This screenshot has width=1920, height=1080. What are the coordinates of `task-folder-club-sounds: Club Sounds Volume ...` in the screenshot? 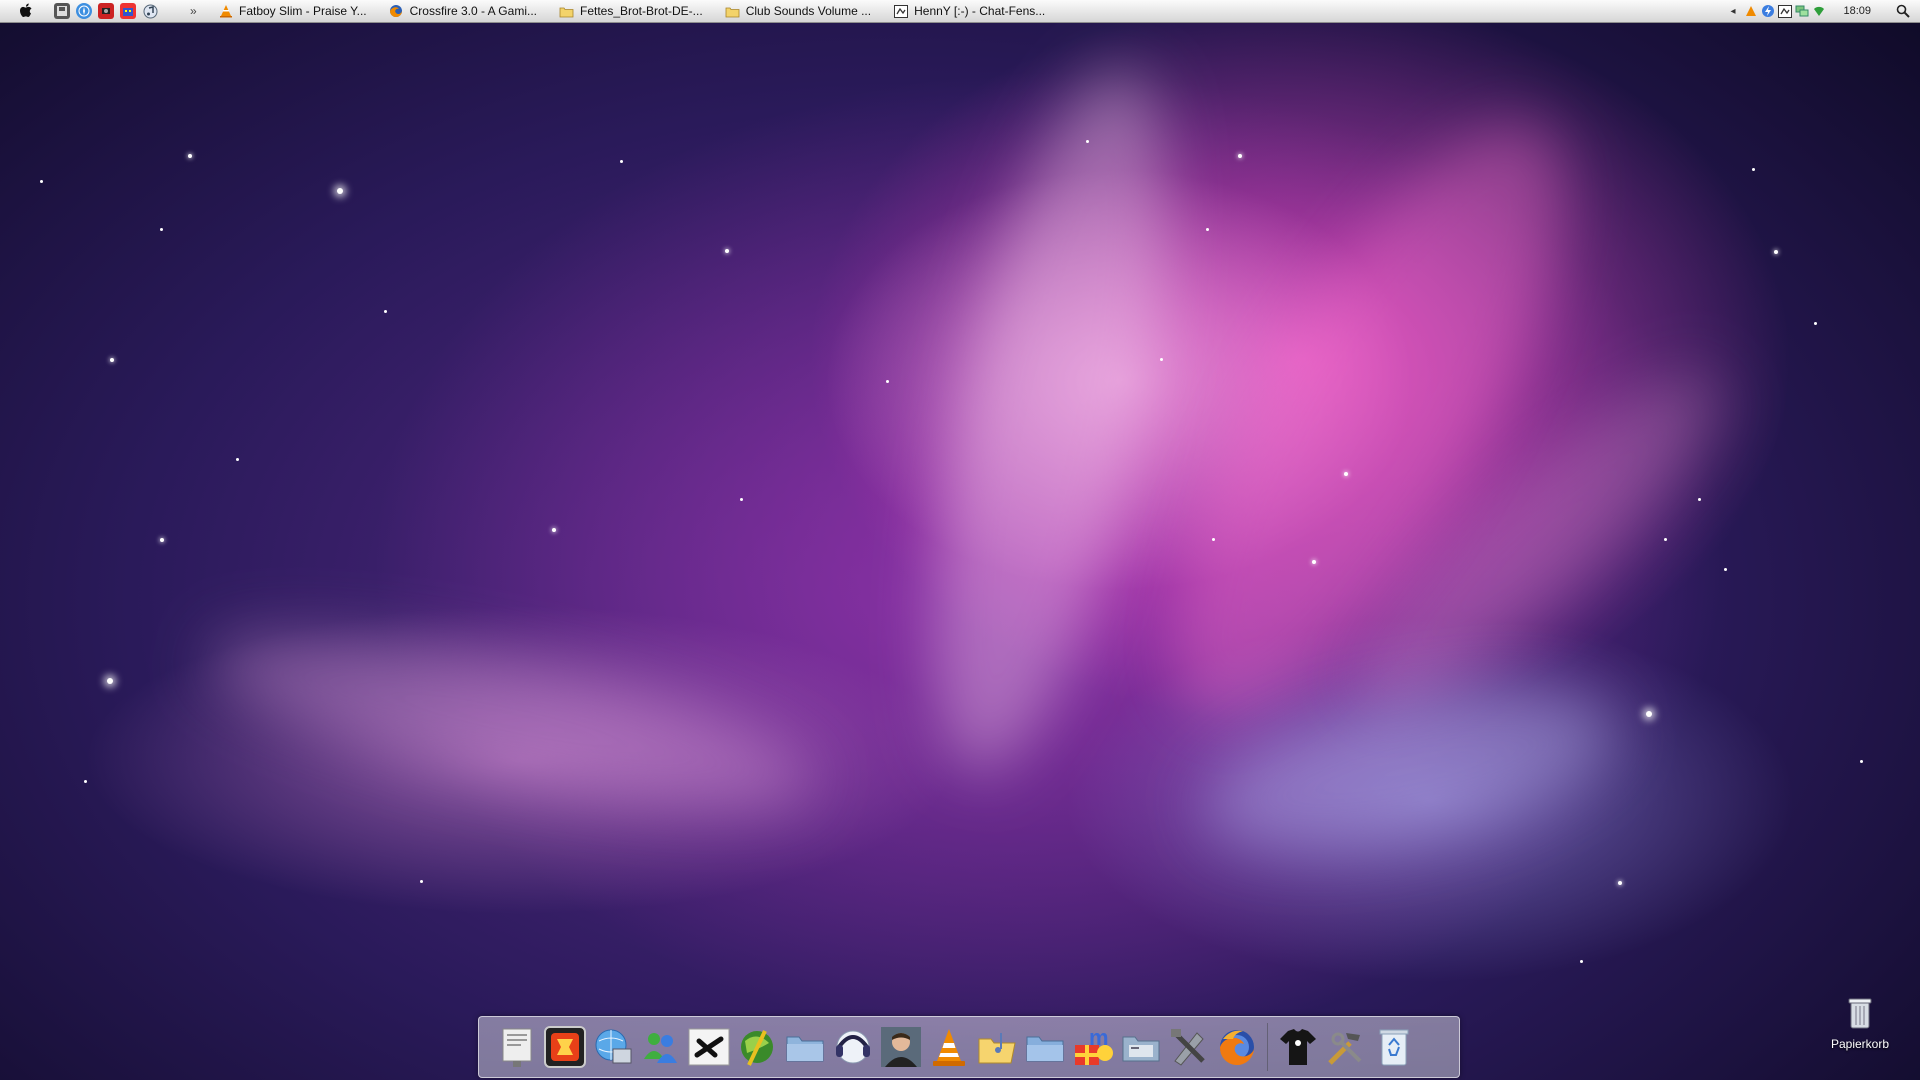 It's located at (798, 11).